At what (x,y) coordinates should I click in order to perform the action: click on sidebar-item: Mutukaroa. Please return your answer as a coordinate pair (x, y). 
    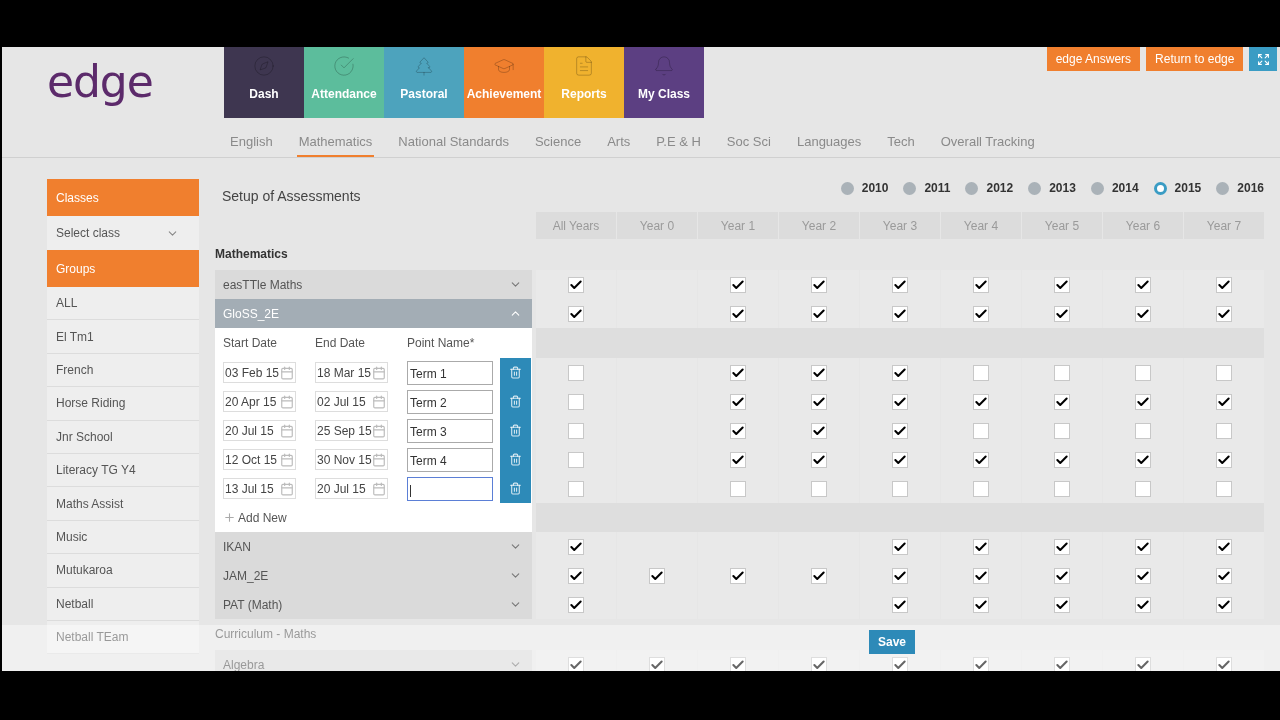
    Looking at the image, I should click on (123, 571).